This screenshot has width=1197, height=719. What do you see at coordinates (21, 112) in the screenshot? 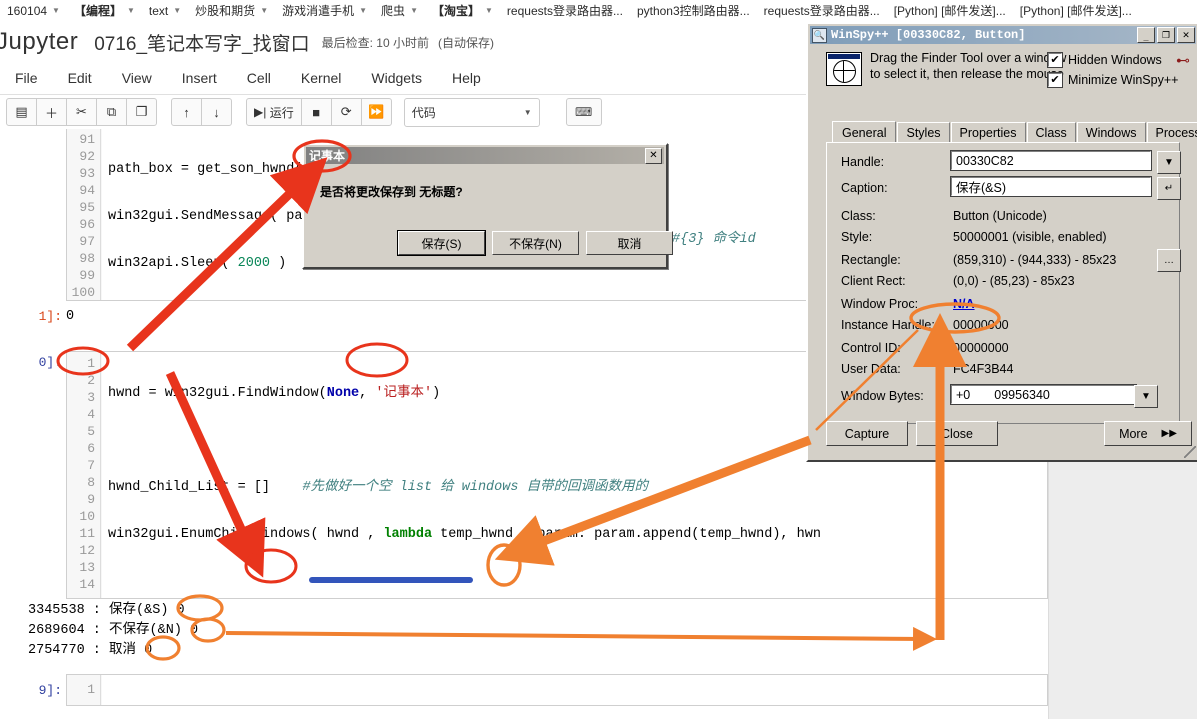
I see `save-button: ▤` at bounding box center [21, 112].